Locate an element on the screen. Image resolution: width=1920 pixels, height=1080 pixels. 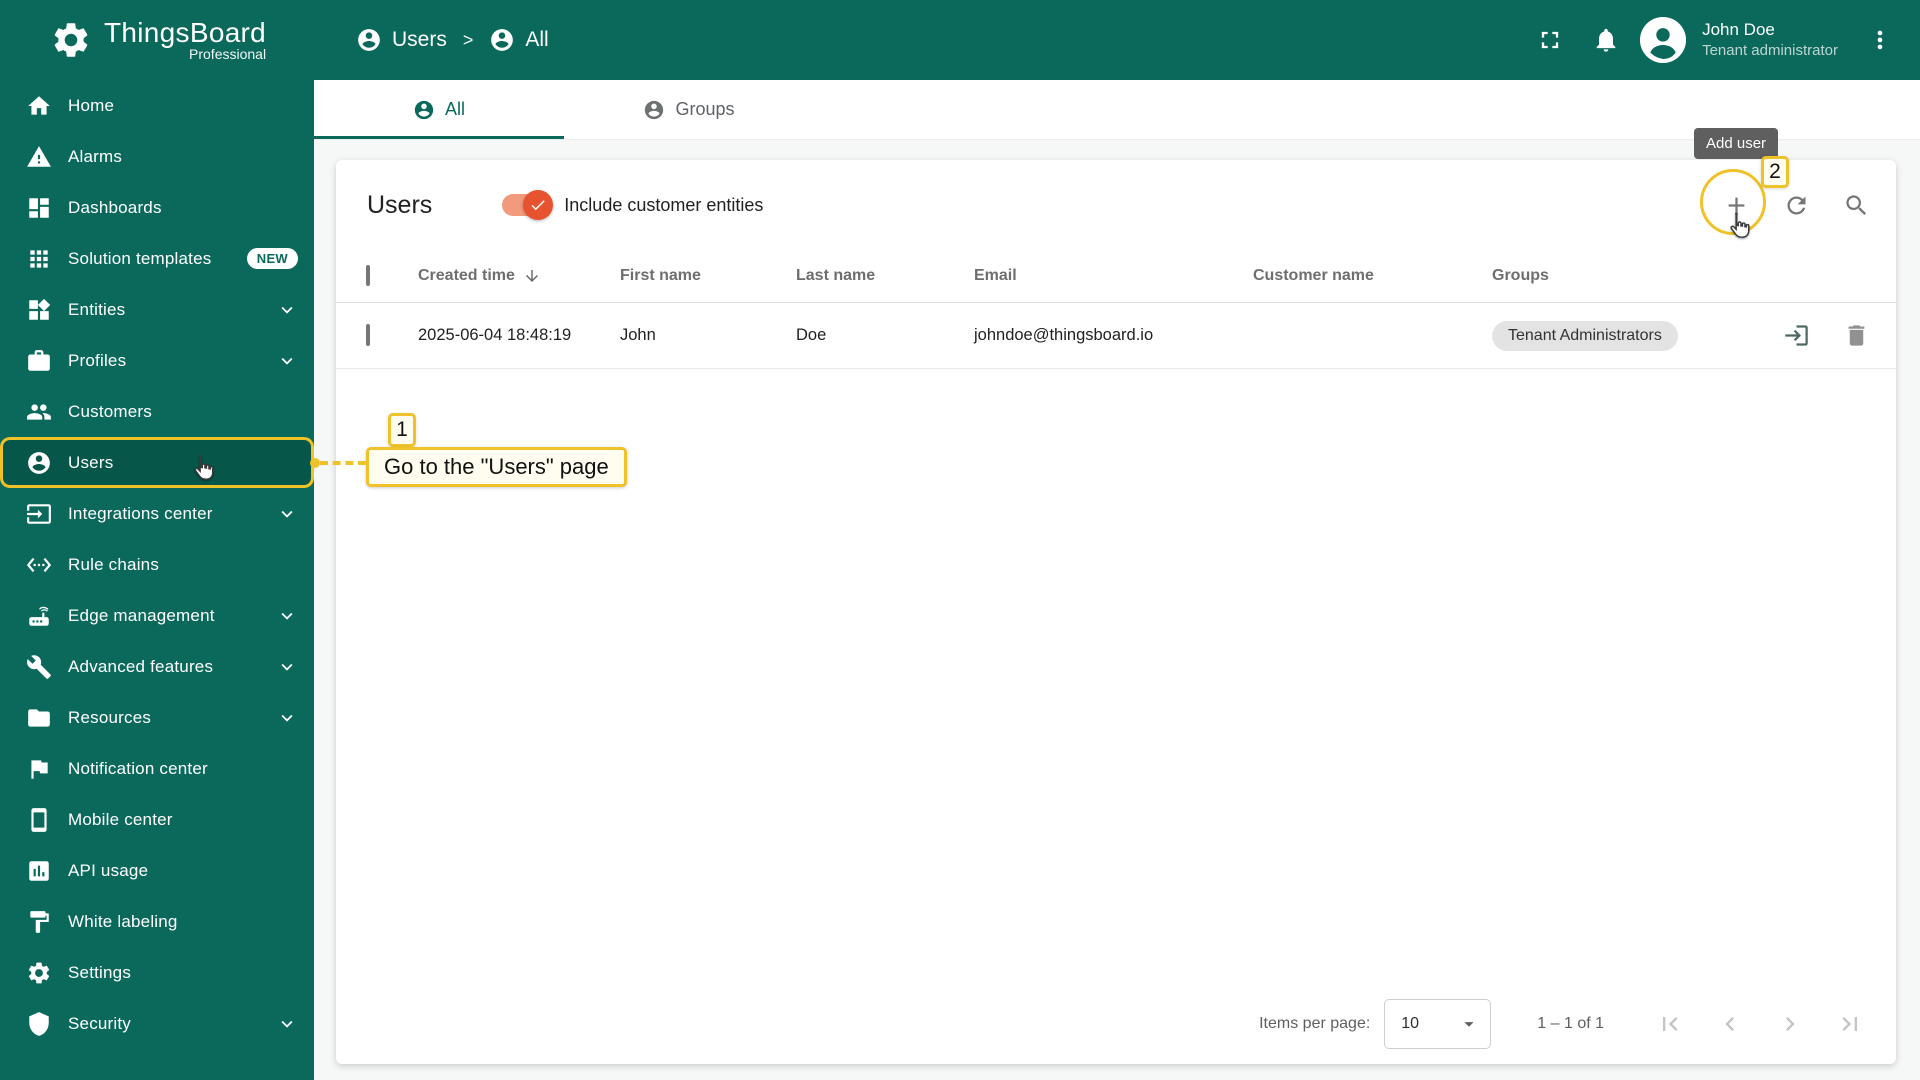
sidebar-item-notification-center: Notification center is located at coordinates (157, 768).